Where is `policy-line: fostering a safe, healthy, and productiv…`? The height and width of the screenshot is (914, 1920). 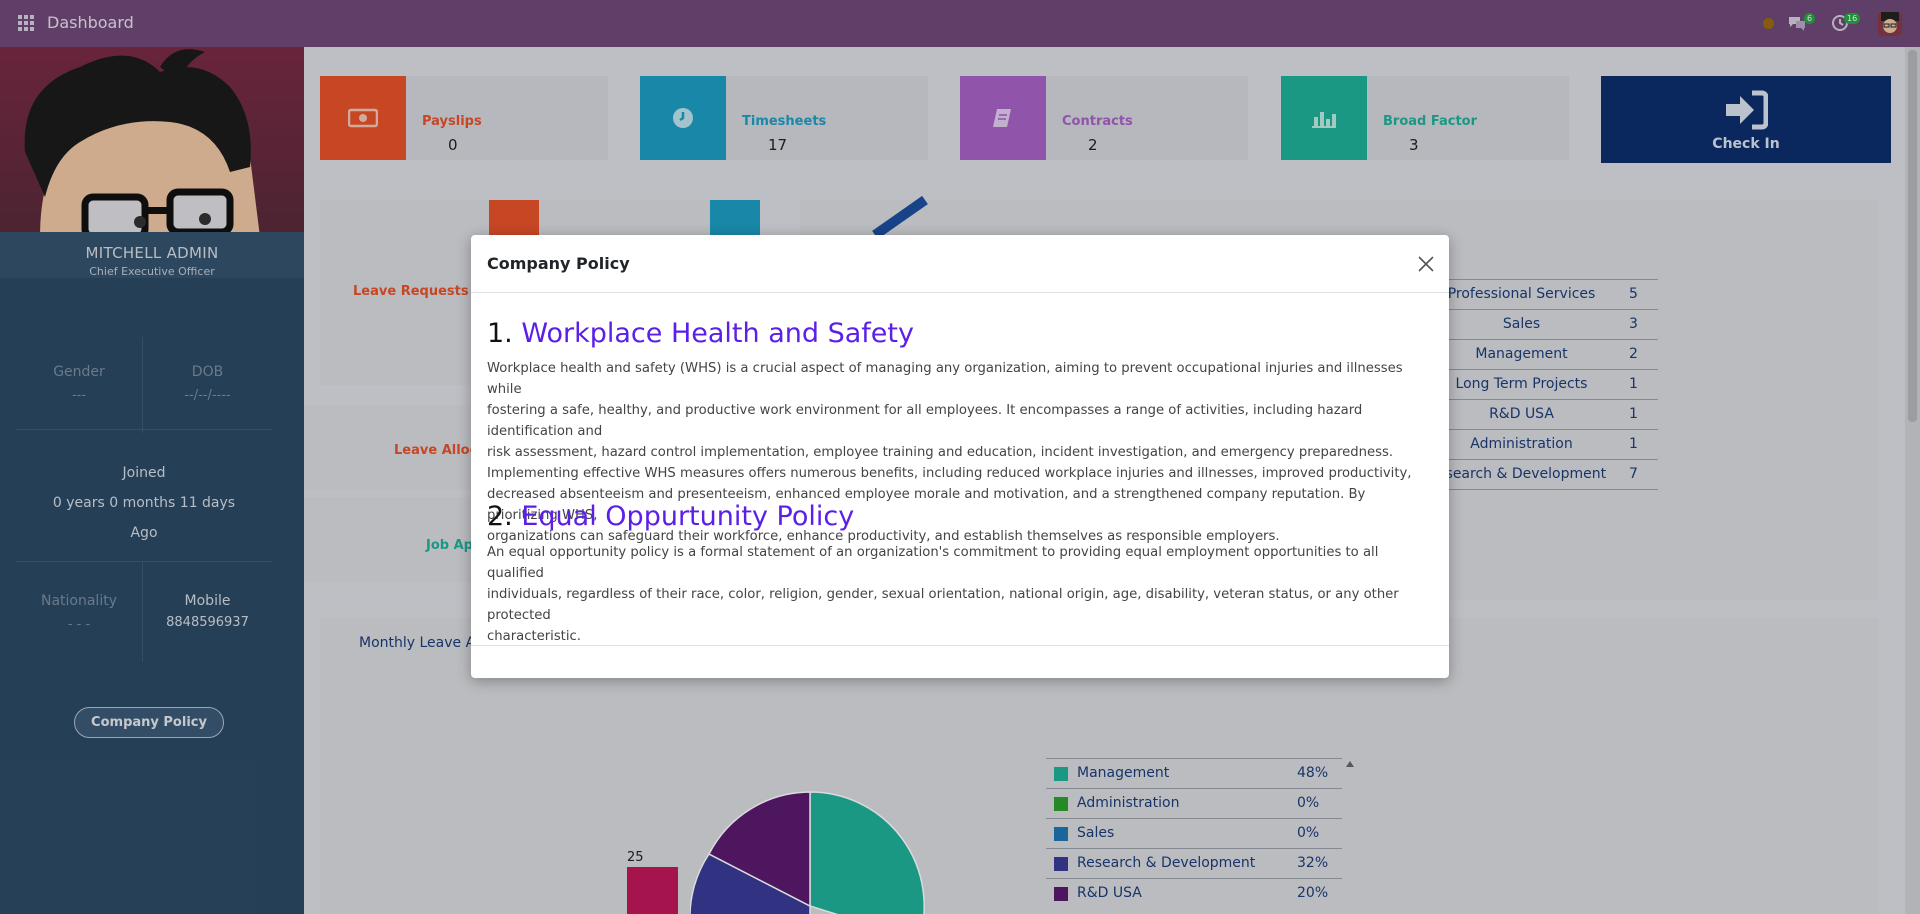 policy-line: fostering a safe, healthy, and productiv… is located at coordinates (925, 421).